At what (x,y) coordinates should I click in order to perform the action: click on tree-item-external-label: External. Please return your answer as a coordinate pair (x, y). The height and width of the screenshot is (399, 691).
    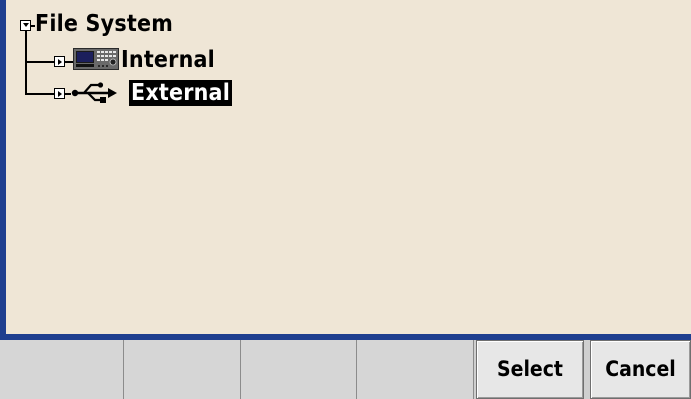
    Looking at the image, I should click on (181, 93).